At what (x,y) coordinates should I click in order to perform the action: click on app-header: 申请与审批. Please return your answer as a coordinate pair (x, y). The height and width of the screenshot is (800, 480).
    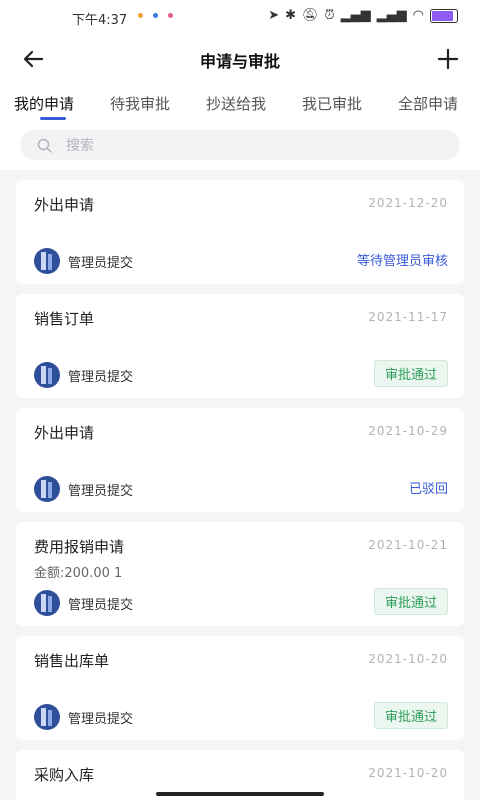
    Looking at the image, I should click on (240, 59).